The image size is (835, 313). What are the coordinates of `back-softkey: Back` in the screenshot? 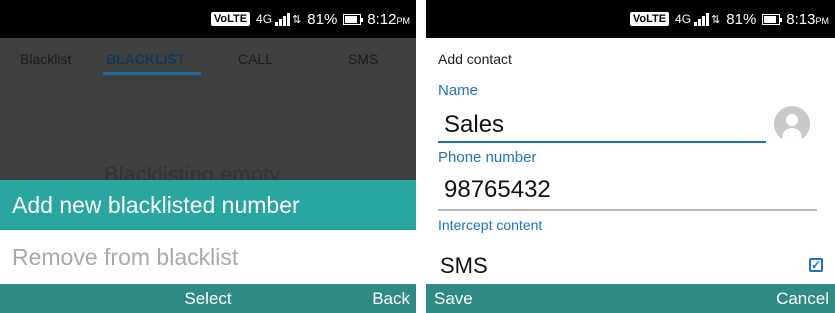 It's located at (391, 299).